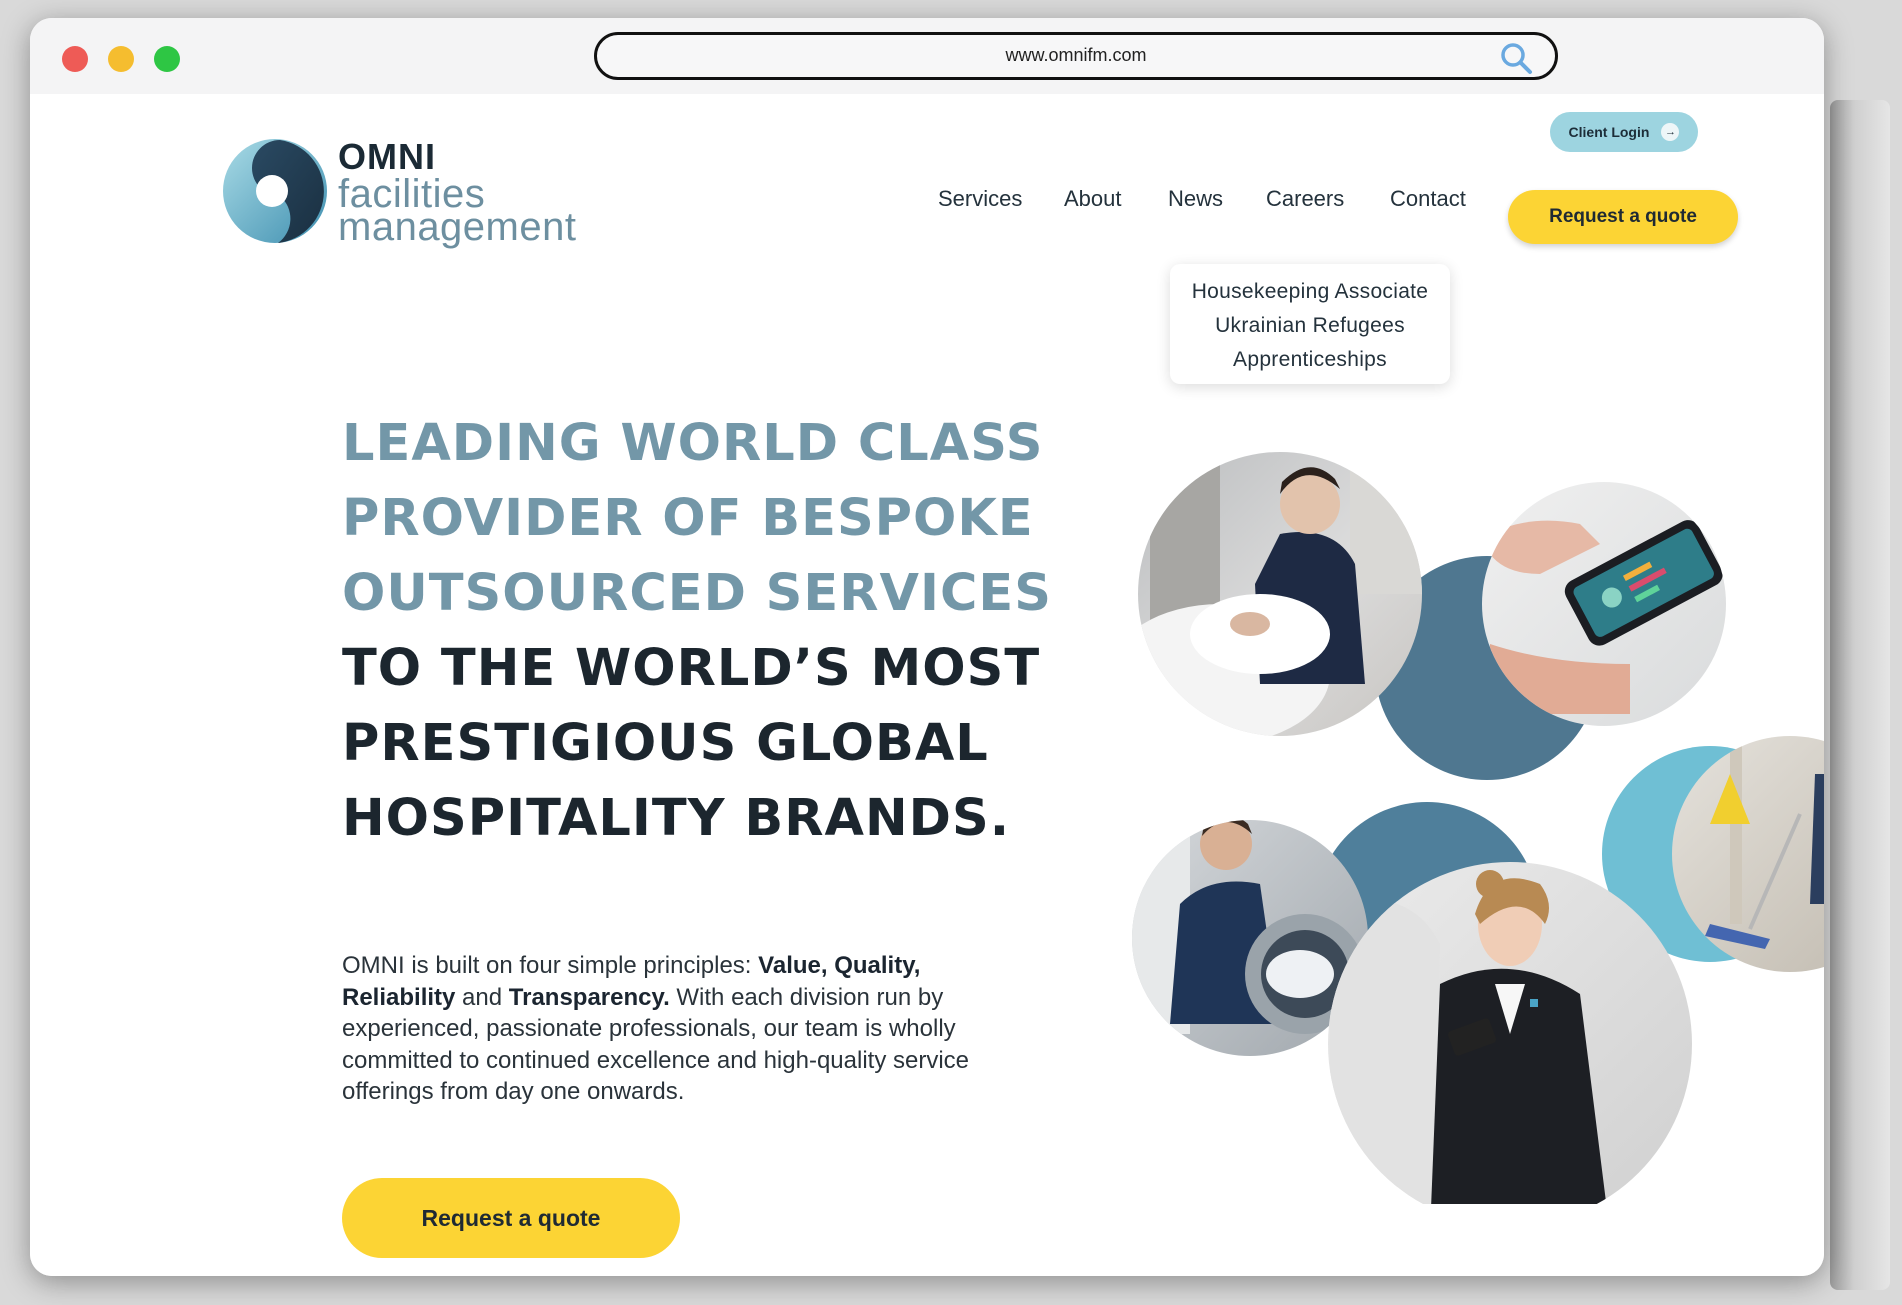 This screenshot has height=1305, width=1902. Describe the element at coordinates (839, 965) in the screenshot. I see `principle-value-quality: Value, Quality,` at that location.